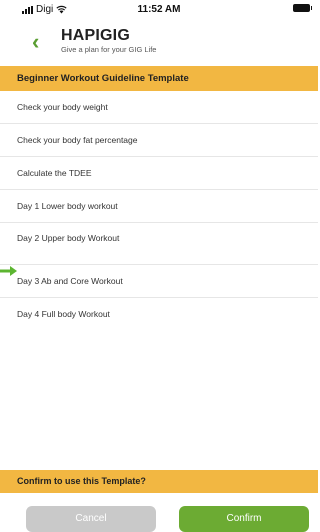 This screenshot has height=532, width=320. I want to click on app-title: HAPIGIG, so click(95, 35).